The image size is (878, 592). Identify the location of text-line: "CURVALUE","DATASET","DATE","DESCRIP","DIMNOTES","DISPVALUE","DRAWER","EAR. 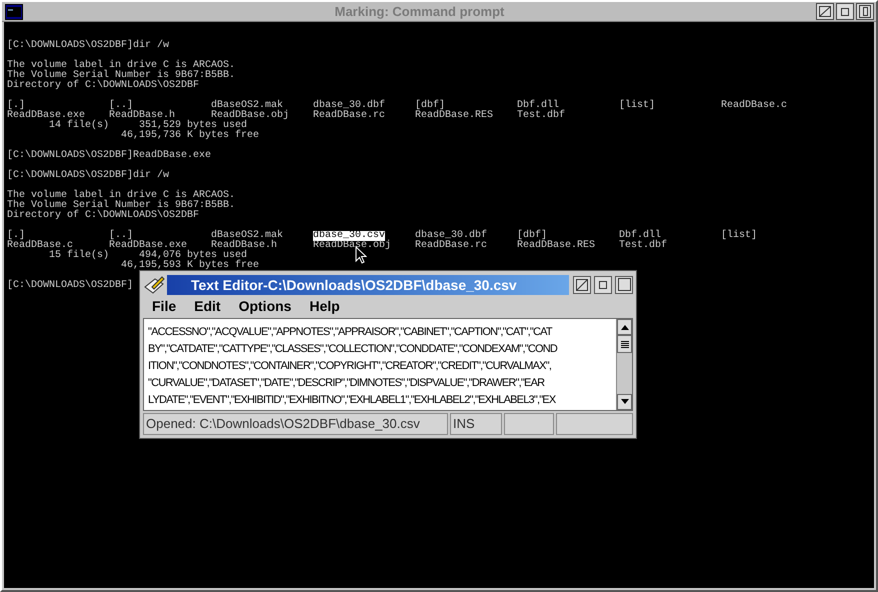
(346, 384).